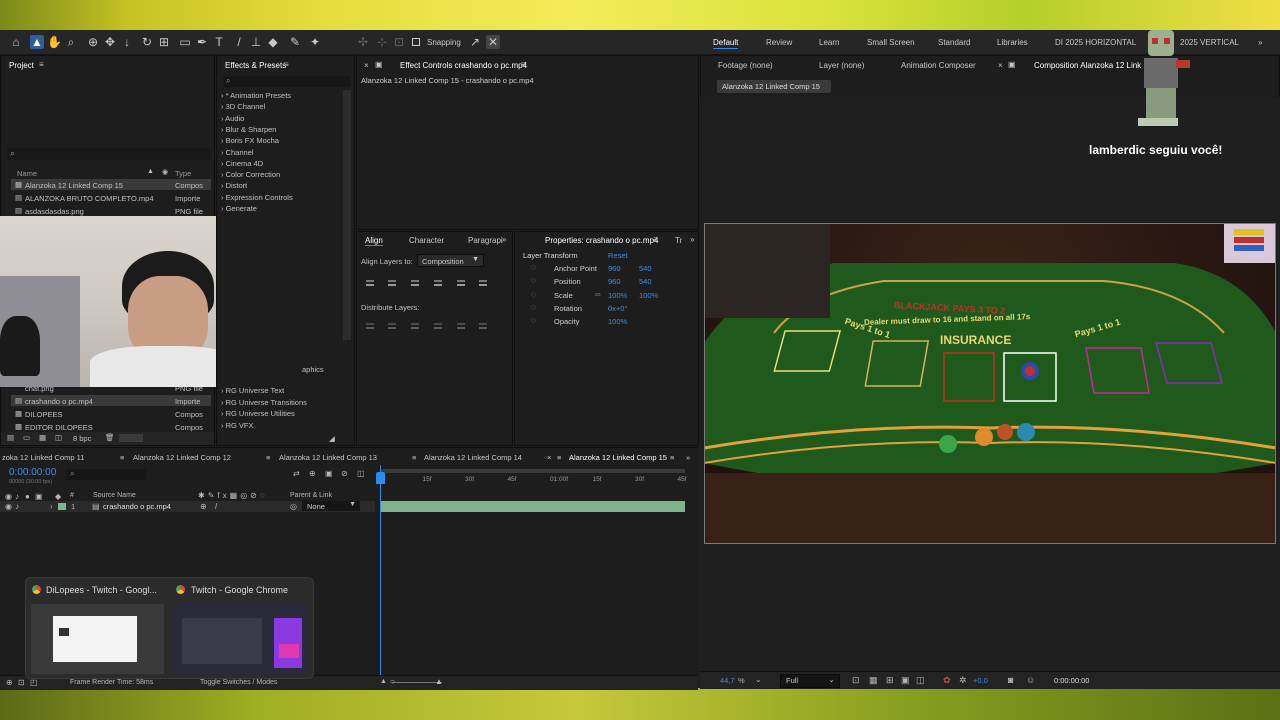 The height and width of the screenshot is (720, 1280). Describe the element at coordinates (727, 680) in the screenshot. I see `zoom-level: 44,7` at that location.